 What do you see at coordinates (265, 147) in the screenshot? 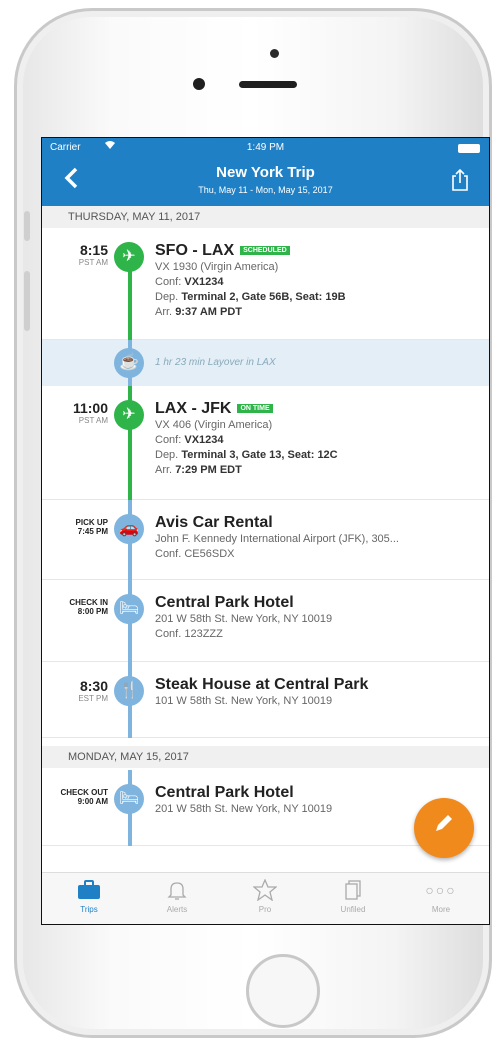
I see `clock: 1:49 PM` at bounding box center [265, 147].